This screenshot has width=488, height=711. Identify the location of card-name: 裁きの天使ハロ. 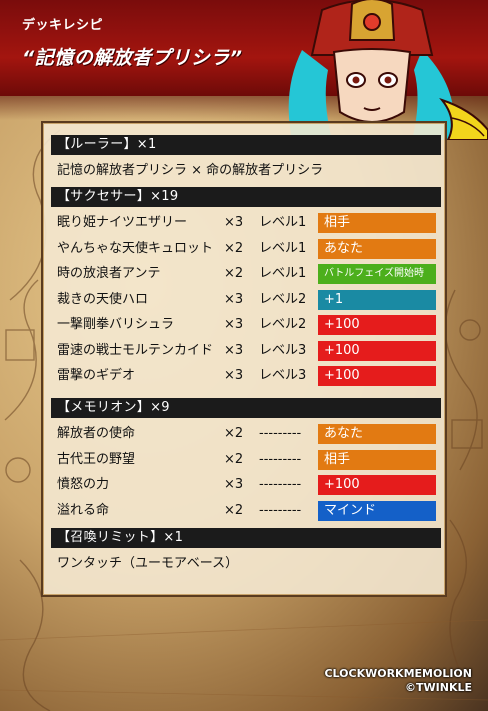
(103, 299).